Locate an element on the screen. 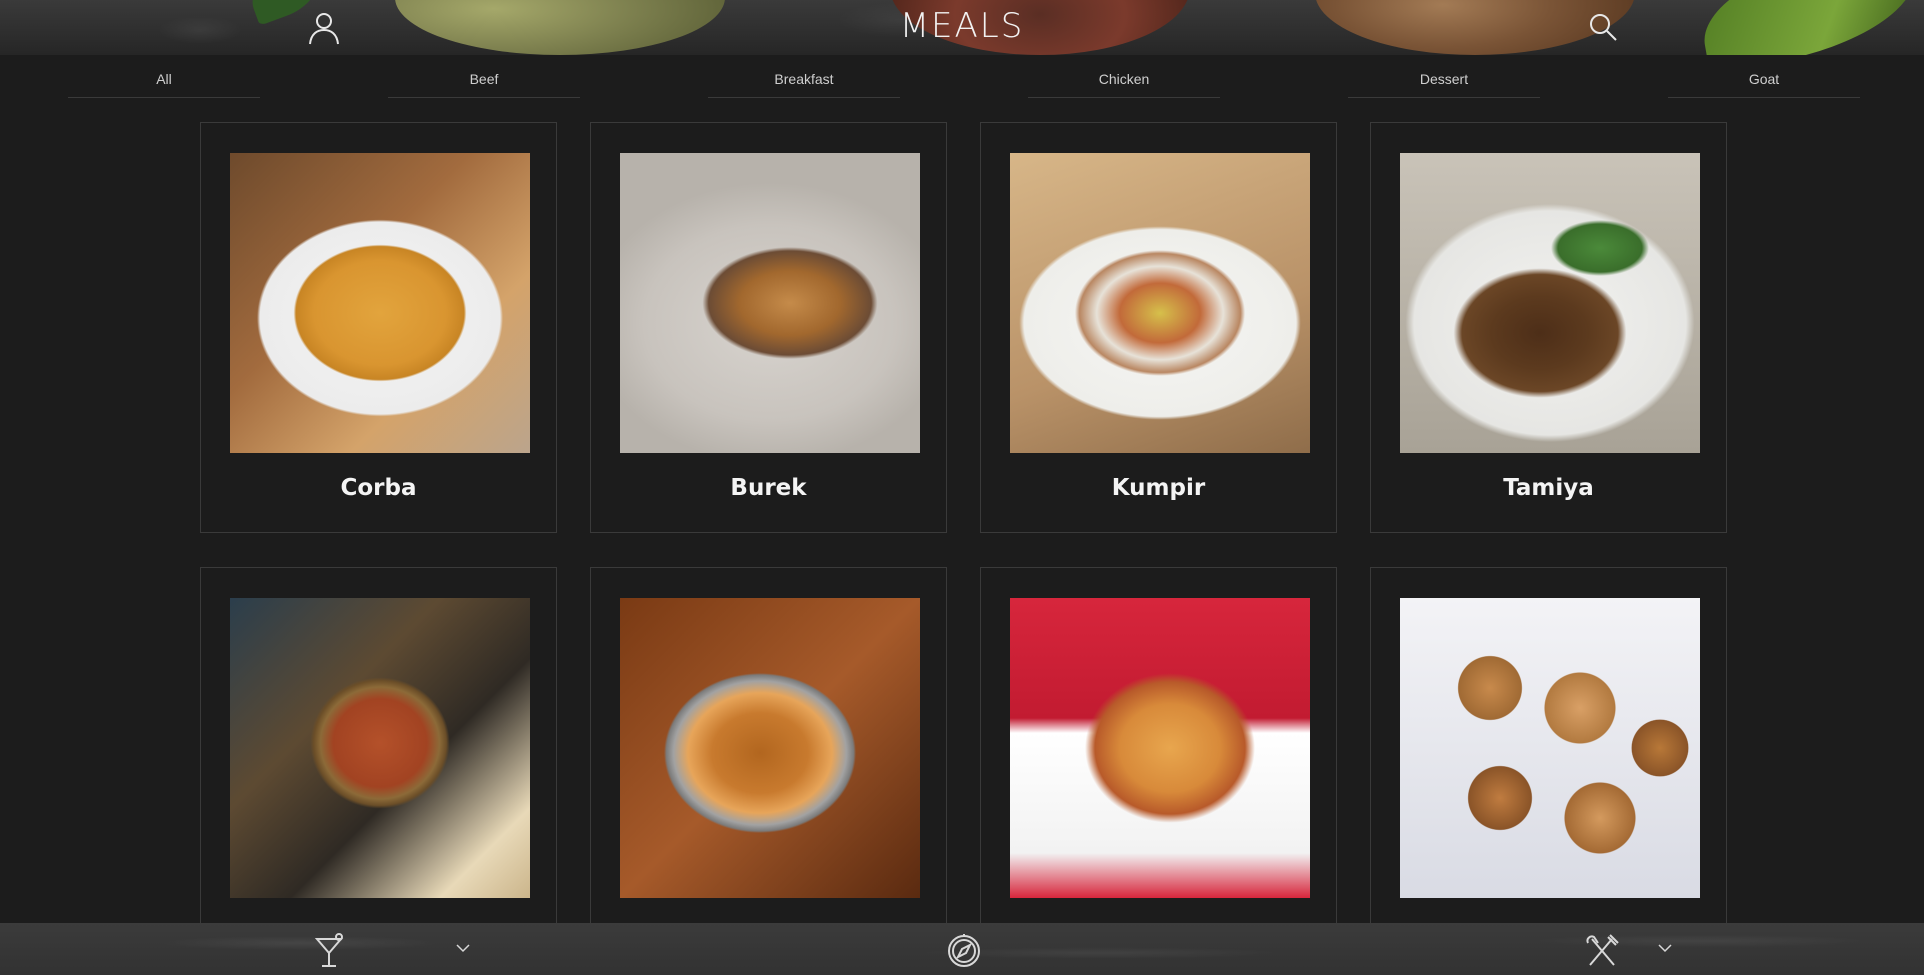 This screenshot has height=975, width=1924. fork-knife-icon is located at coordinates (1602, 951).